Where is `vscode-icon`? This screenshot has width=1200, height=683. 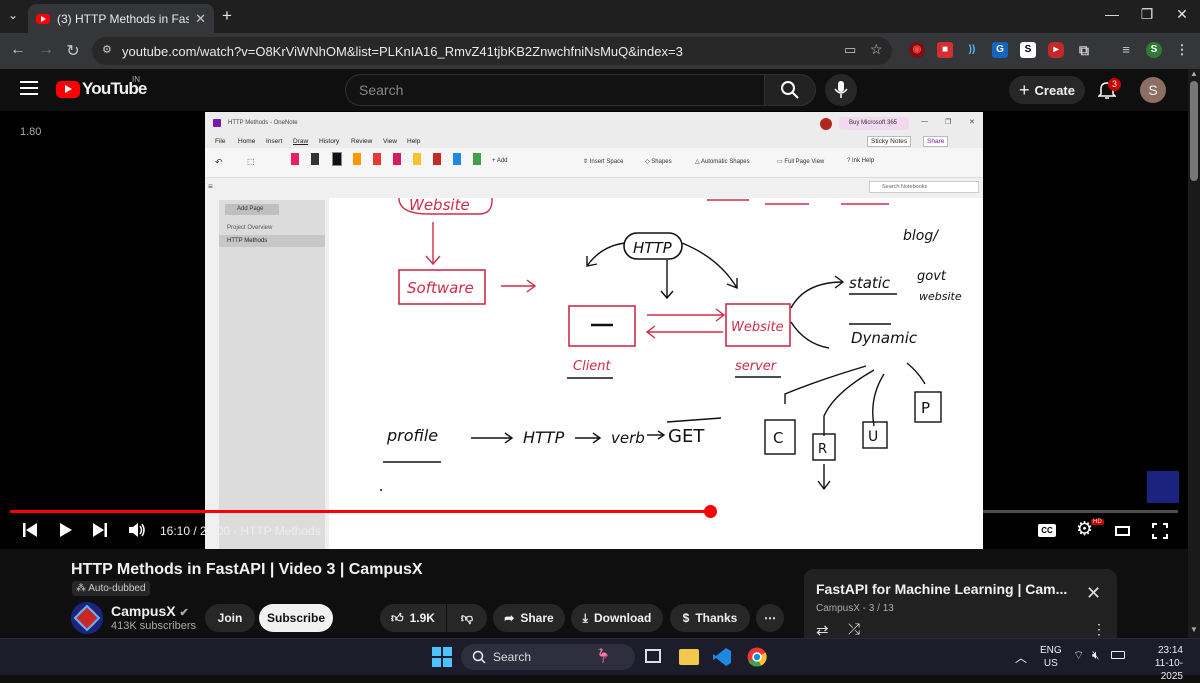
vscode-icon is located at coordinates (722, 657).